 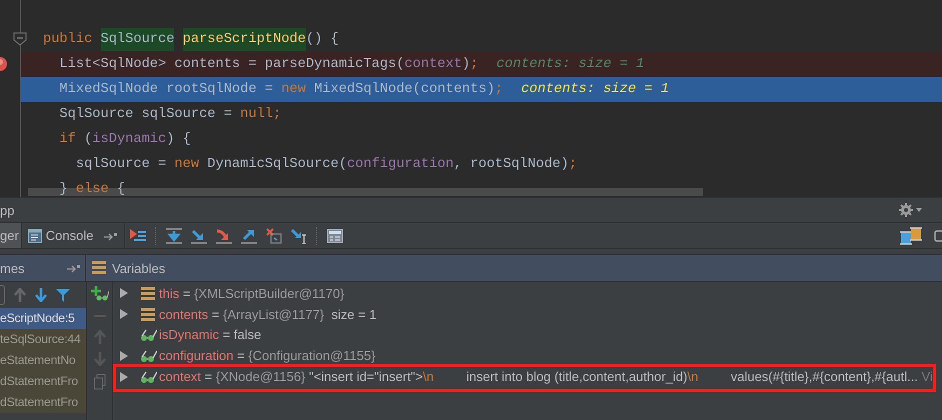 I want to click on arrow-down-icon, so click(x=41, y=295).